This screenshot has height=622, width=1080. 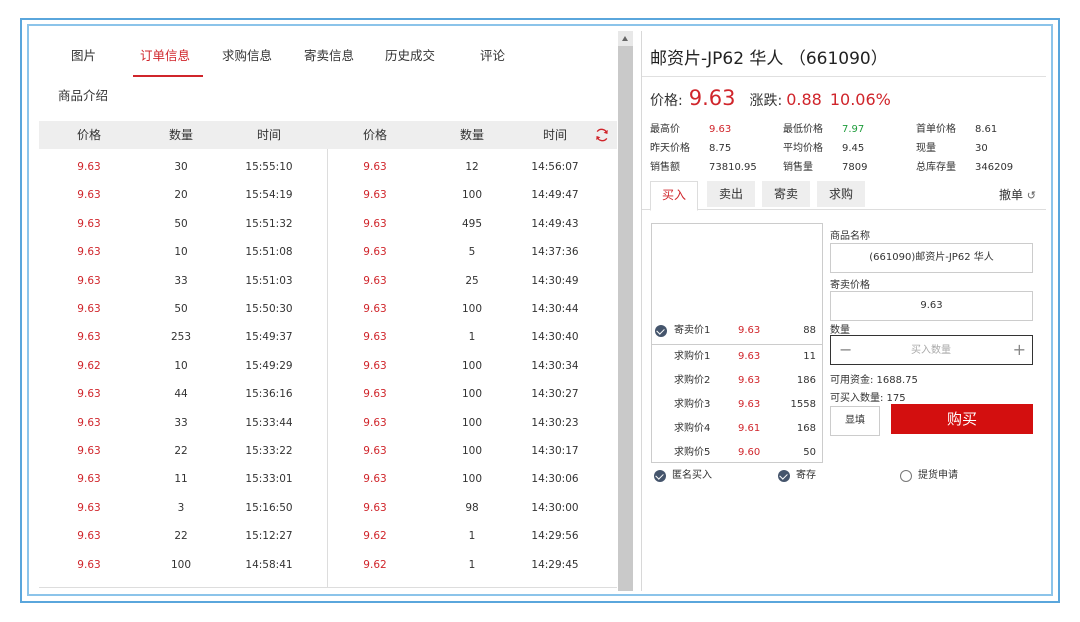 I want to click on option-anonymous-label: 匿名买入, so click(x=692, y=475).